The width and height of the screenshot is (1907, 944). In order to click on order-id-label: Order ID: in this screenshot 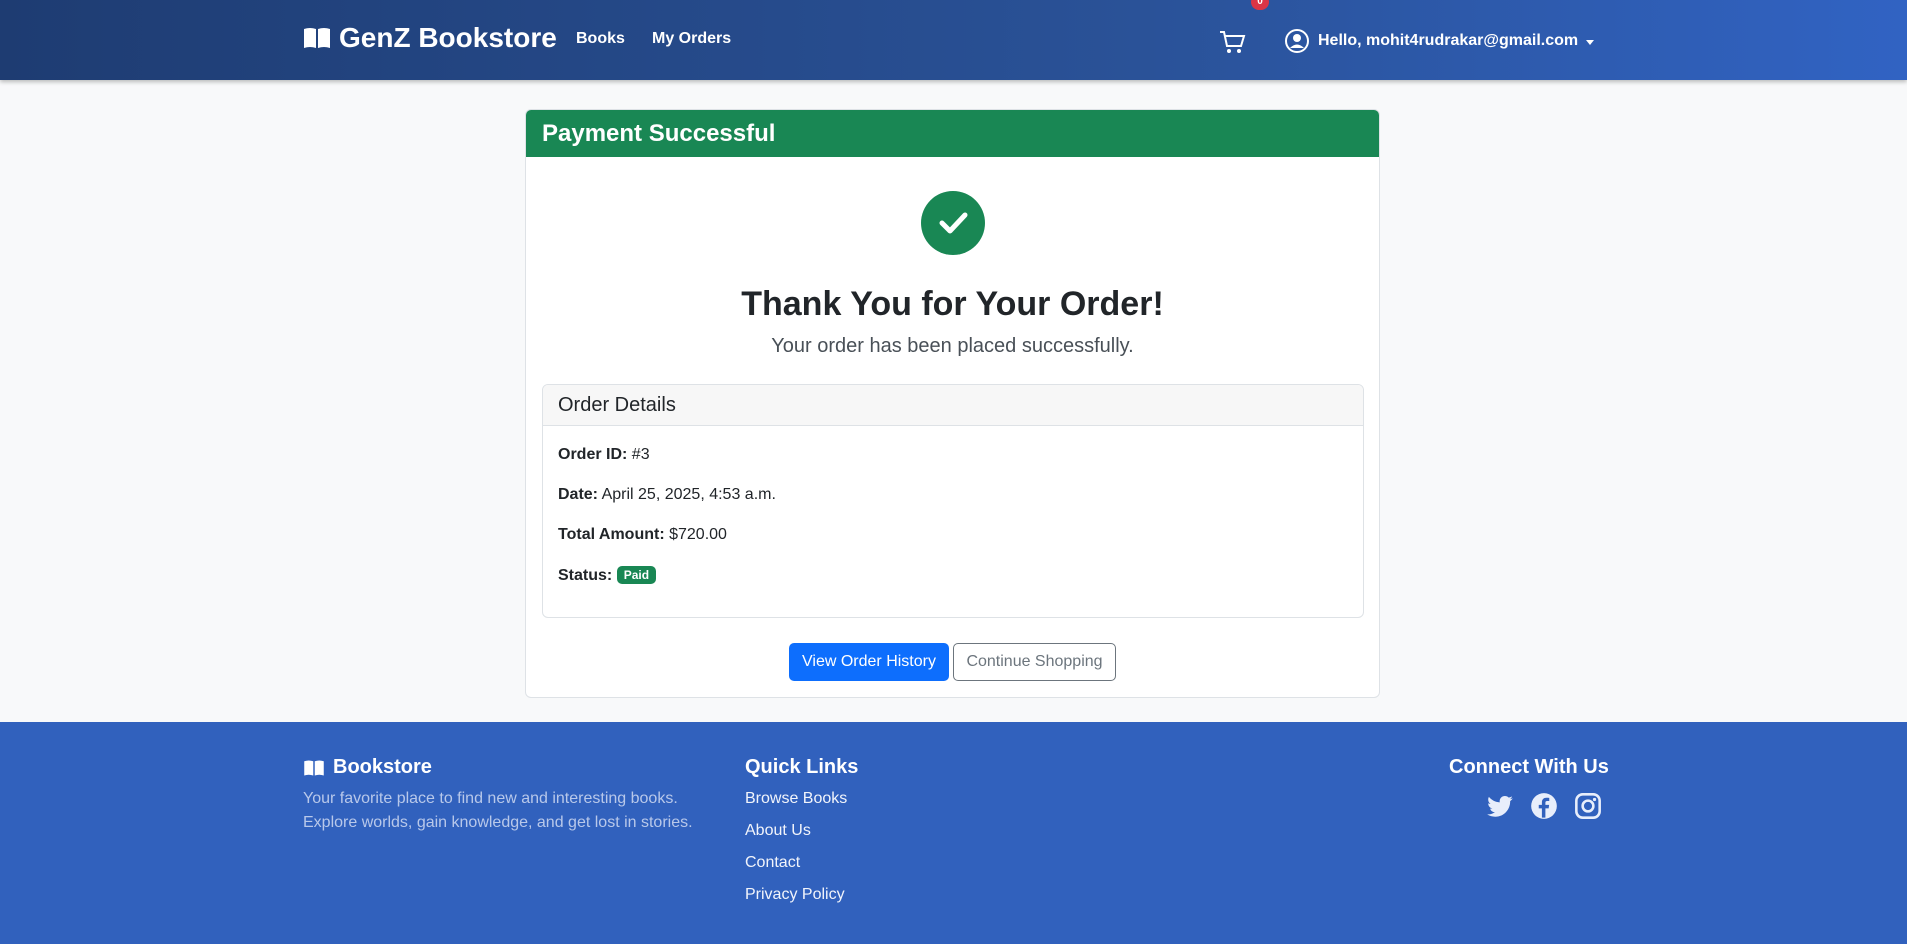, I will do `click(593, 454)`.